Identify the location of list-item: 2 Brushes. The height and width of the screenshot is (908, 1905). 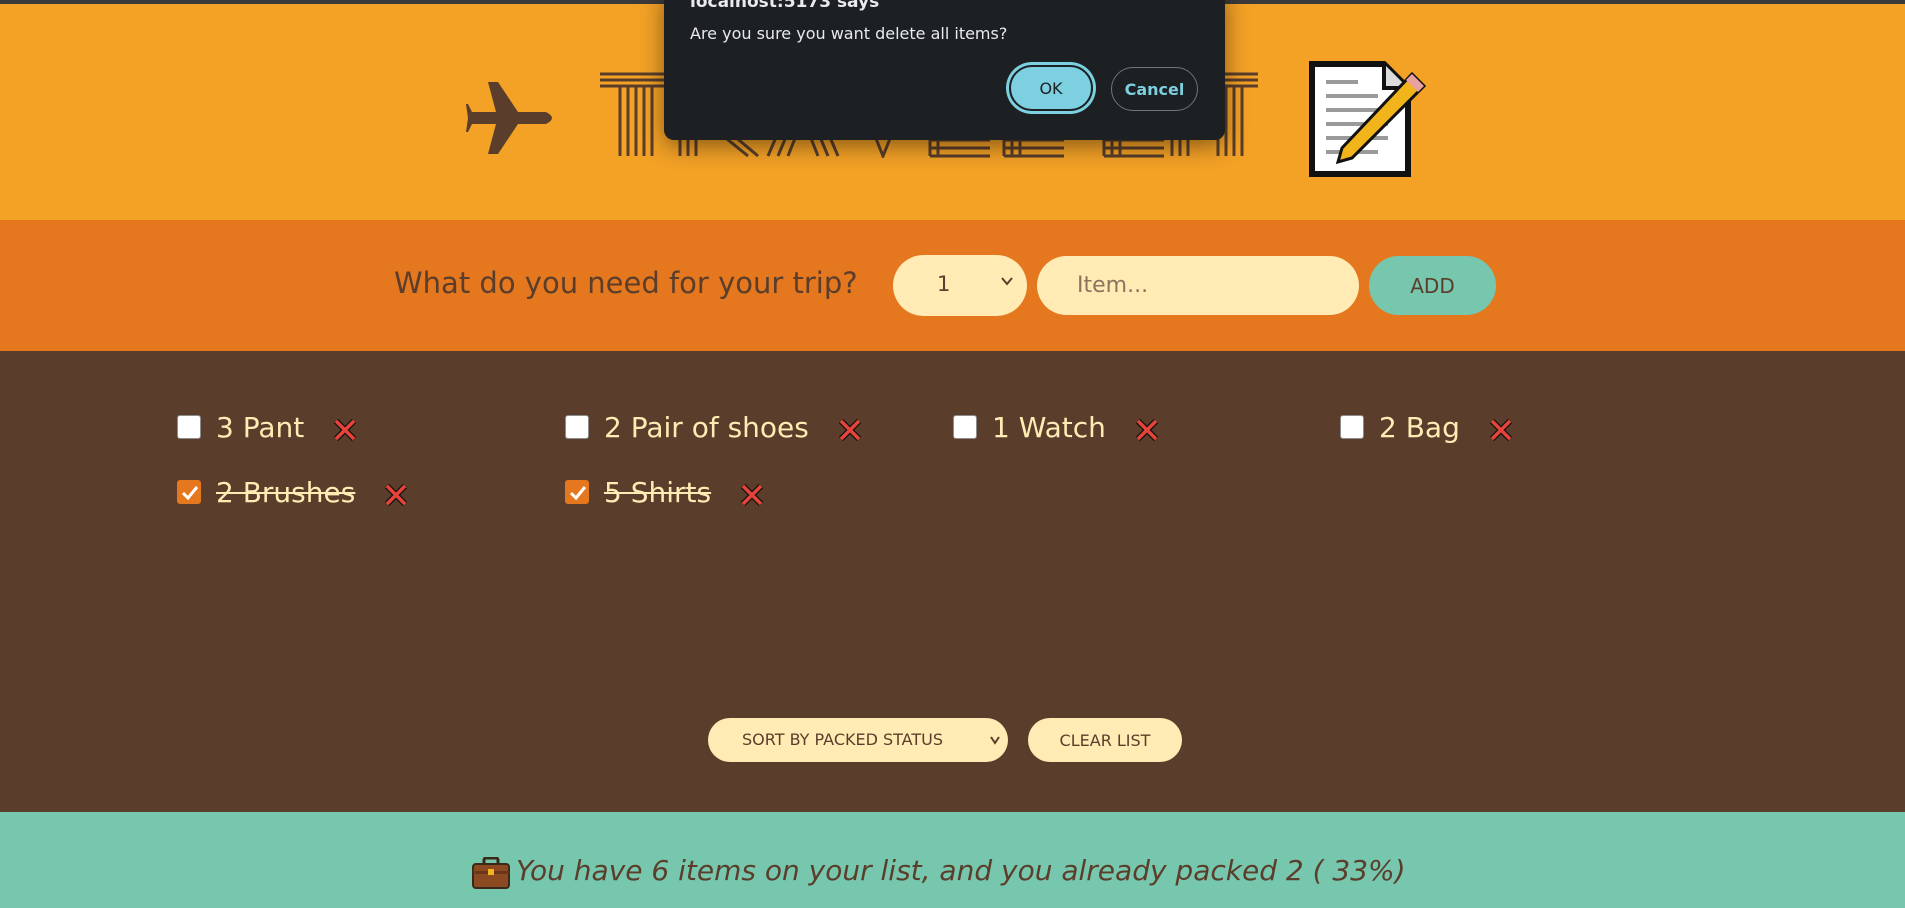
(293, 492).